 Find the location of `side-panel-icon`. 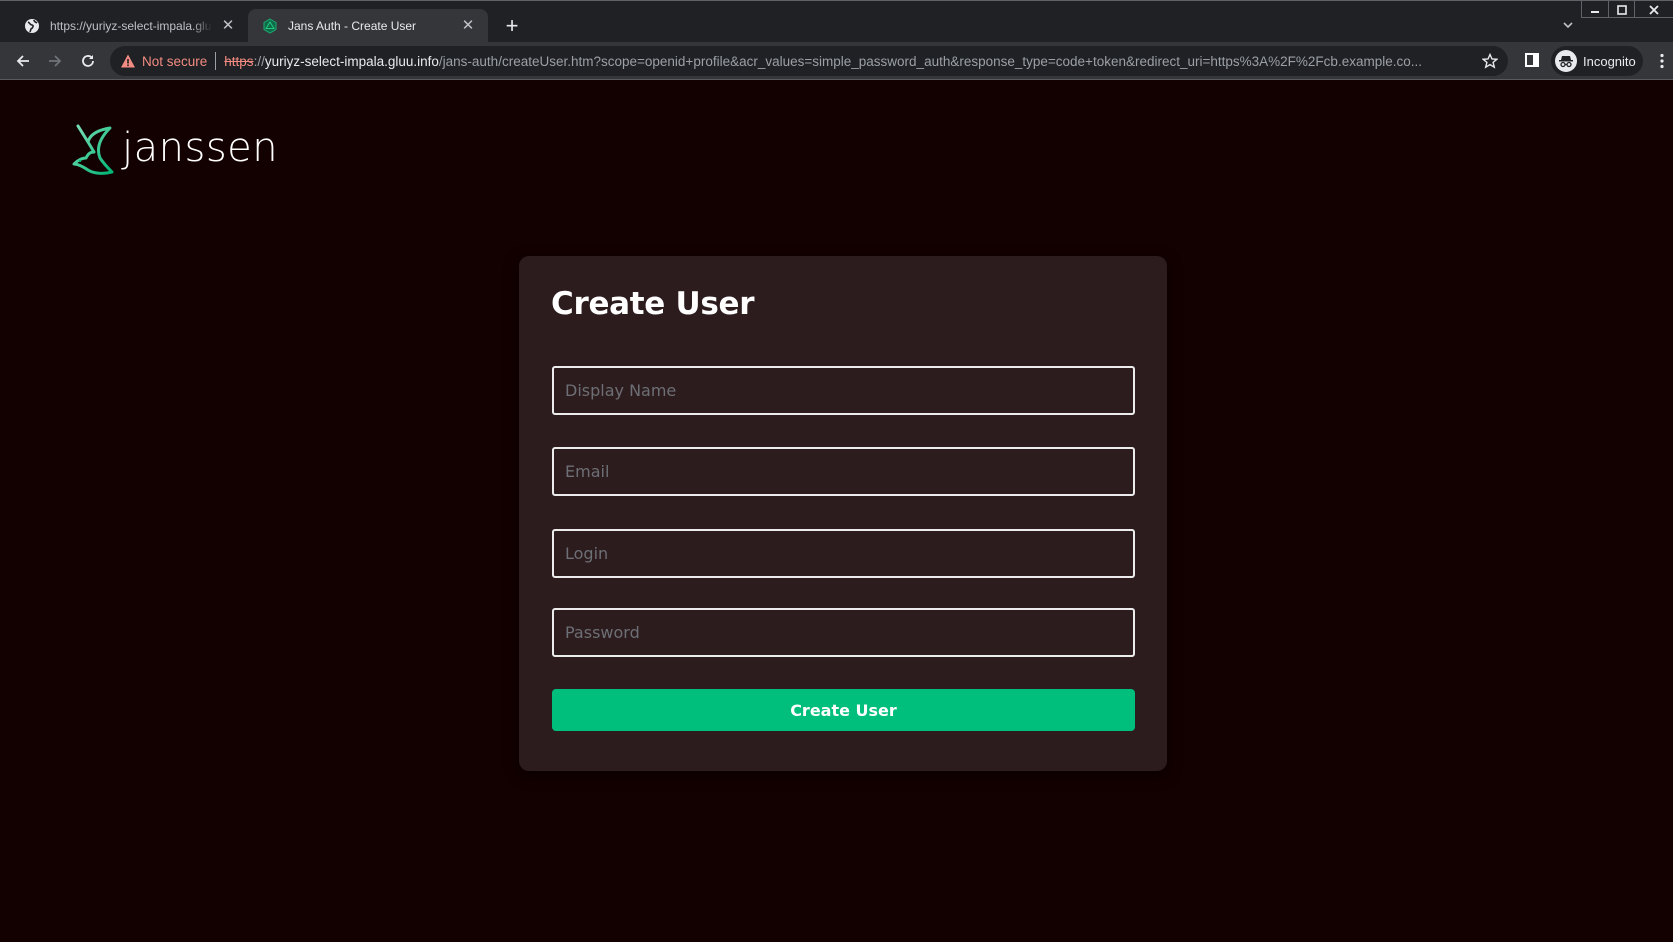

side-panel-icon is located at coordinates (1532, 60).